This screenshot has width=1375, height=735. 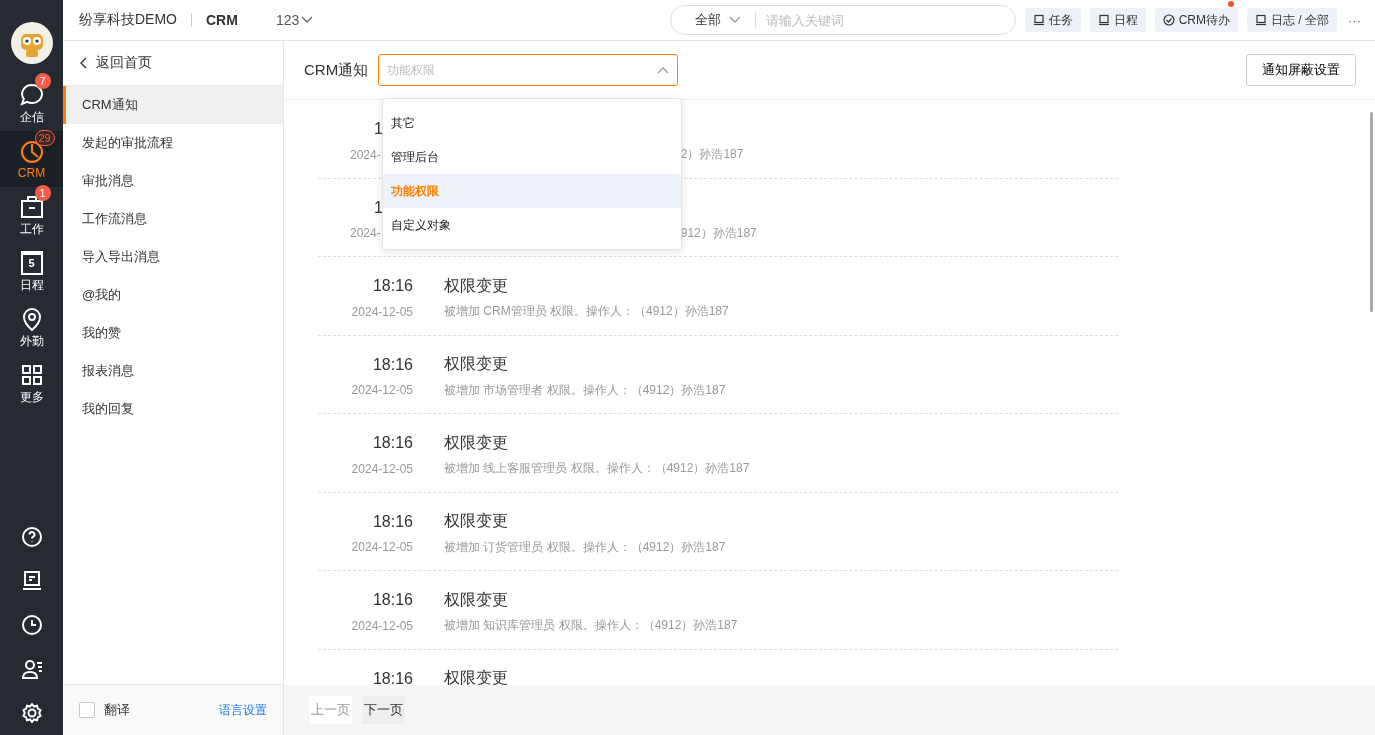 What do you see at coordinates (712, 20) in the screenshot?
I see `scope-dropdown: 全部` at bounding box center [712, 20].